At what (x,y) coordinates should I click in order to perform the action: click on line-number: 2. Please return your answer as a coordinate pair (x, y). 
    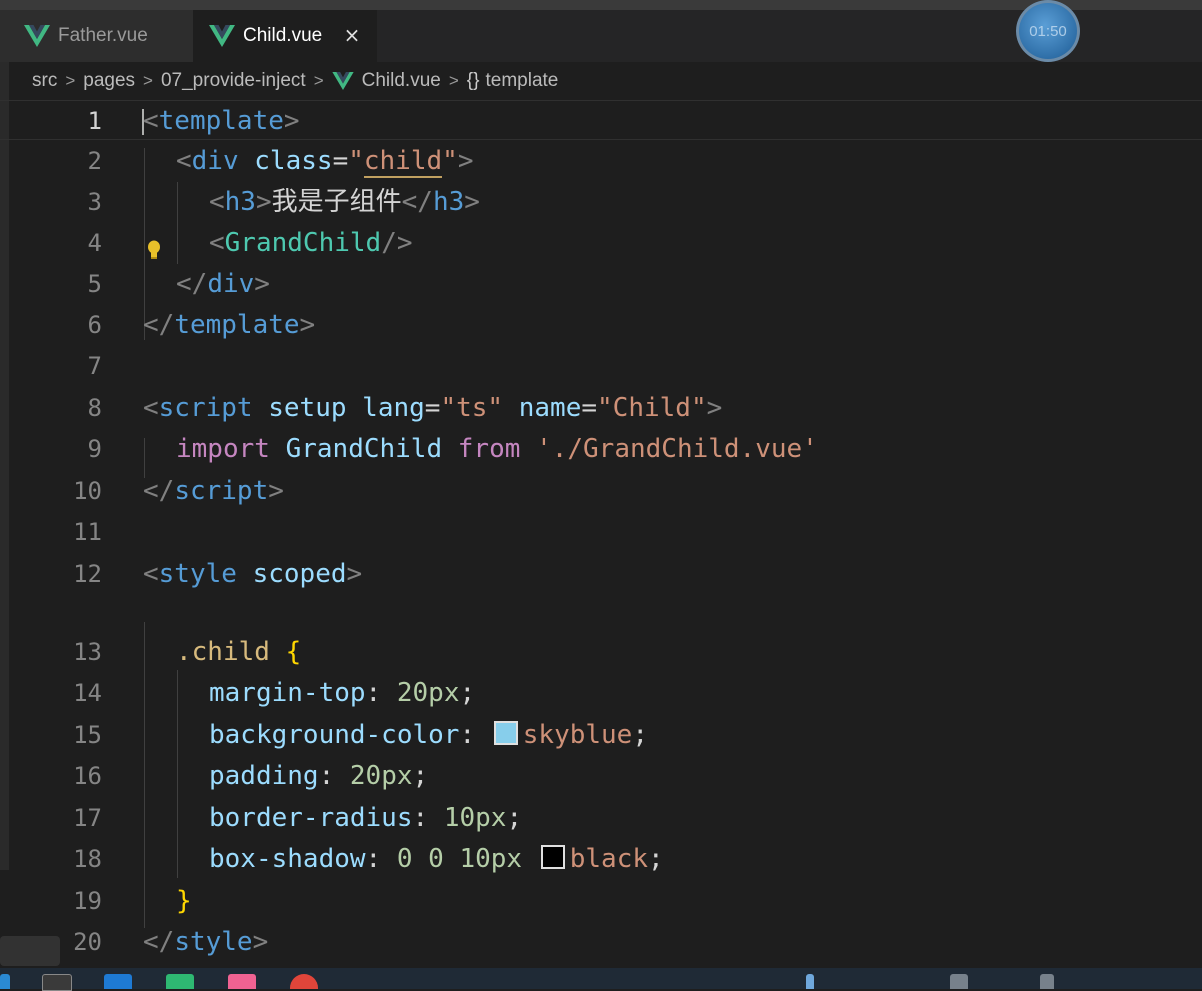
    Looking at the image, I should click on (94, 161).